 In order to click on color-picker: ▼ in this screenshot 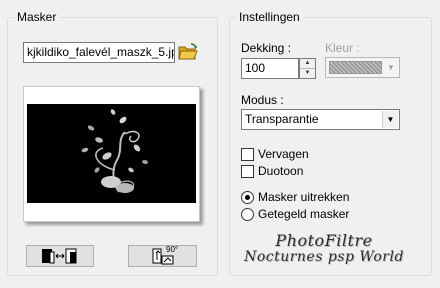, I will do `click(362, 67)`.